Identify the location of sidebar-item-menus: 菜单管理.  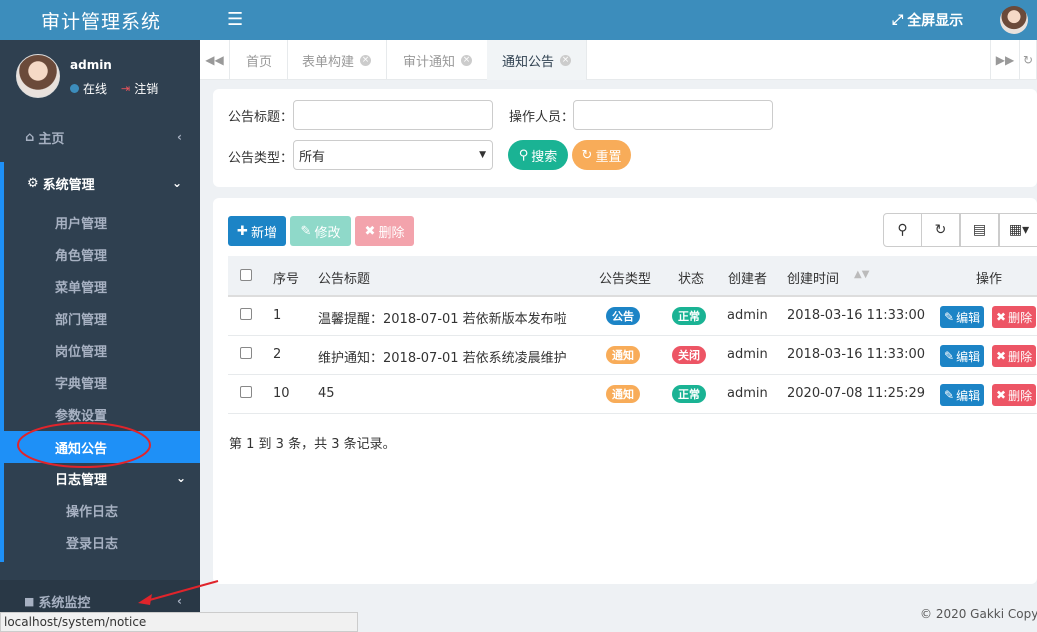
(100, 286).